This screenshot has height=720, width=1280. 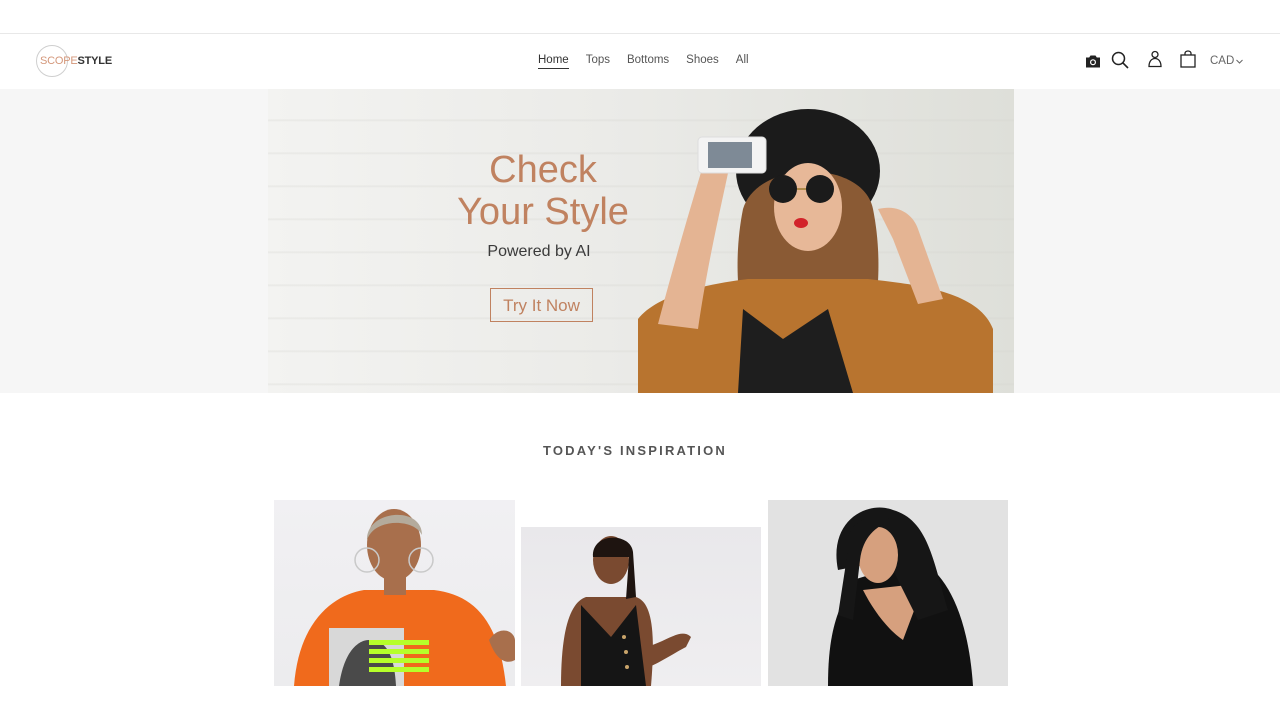 I want to click on nav-all: All, so click(x=742, y=61).